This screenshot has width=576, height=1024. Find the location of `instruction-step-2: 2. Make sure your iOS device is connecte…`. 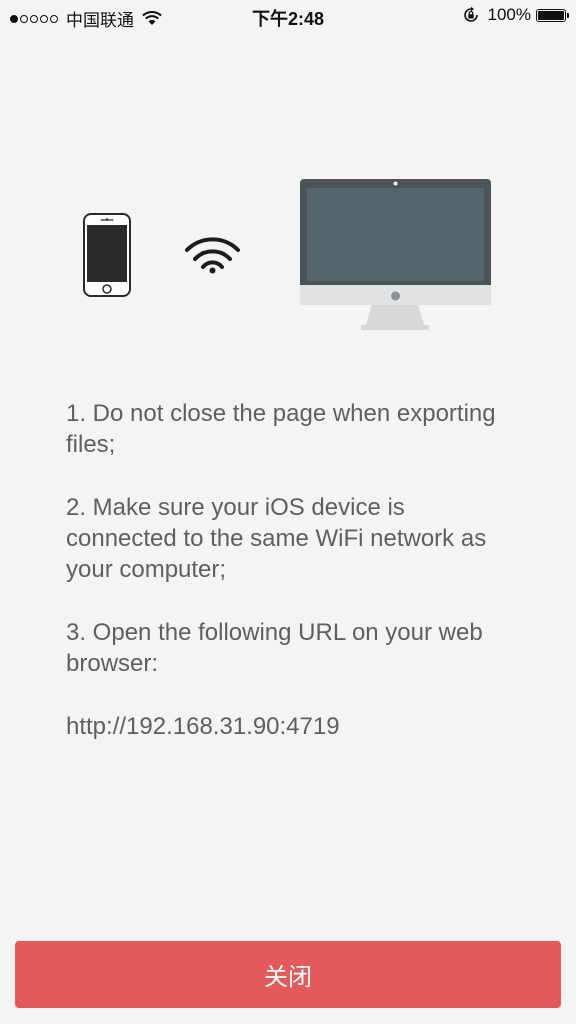

instruction-step-2: 2. Make sure your iOS device is connecte… is located at coordinates (276, 538).